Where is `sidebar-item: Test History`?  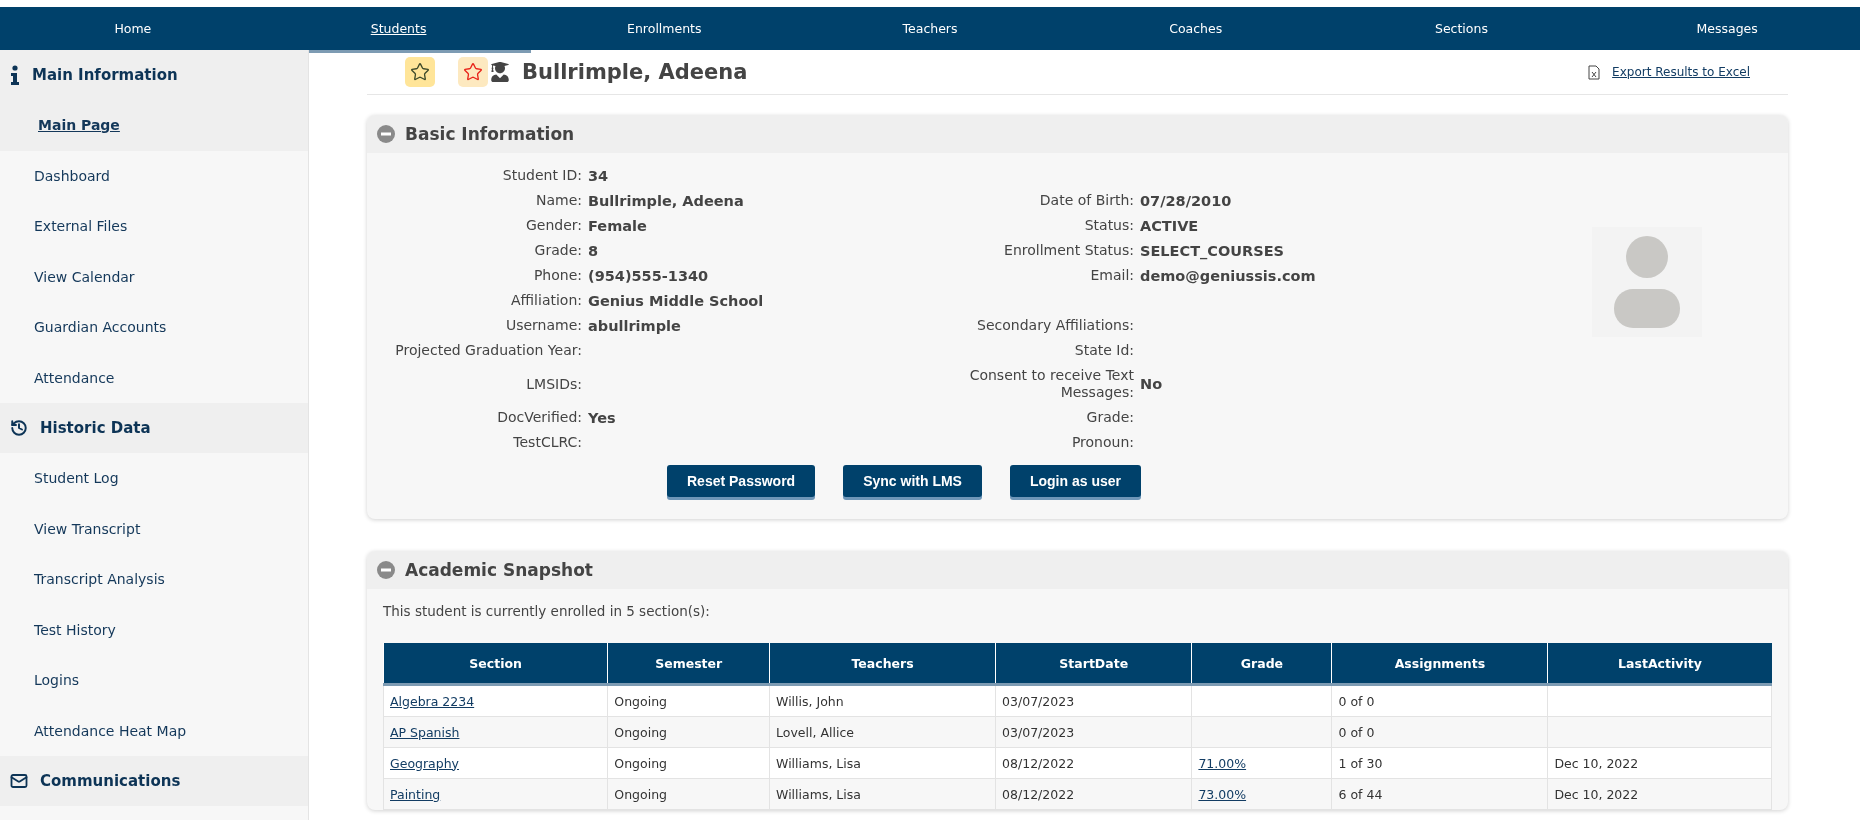 sidebar-item: Test History is located at coordinates (154, 629).